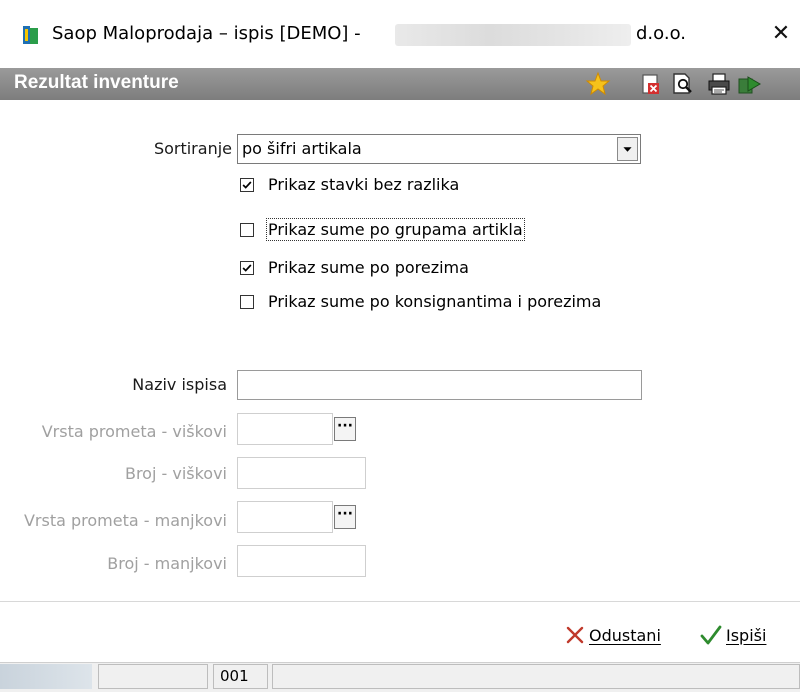 Image resolution: width=800 pixels, height=692 pixels. What do you see at coordinates (30, 35) in the screenshot?
I see `app-icon` at bounding box center [30, 35].